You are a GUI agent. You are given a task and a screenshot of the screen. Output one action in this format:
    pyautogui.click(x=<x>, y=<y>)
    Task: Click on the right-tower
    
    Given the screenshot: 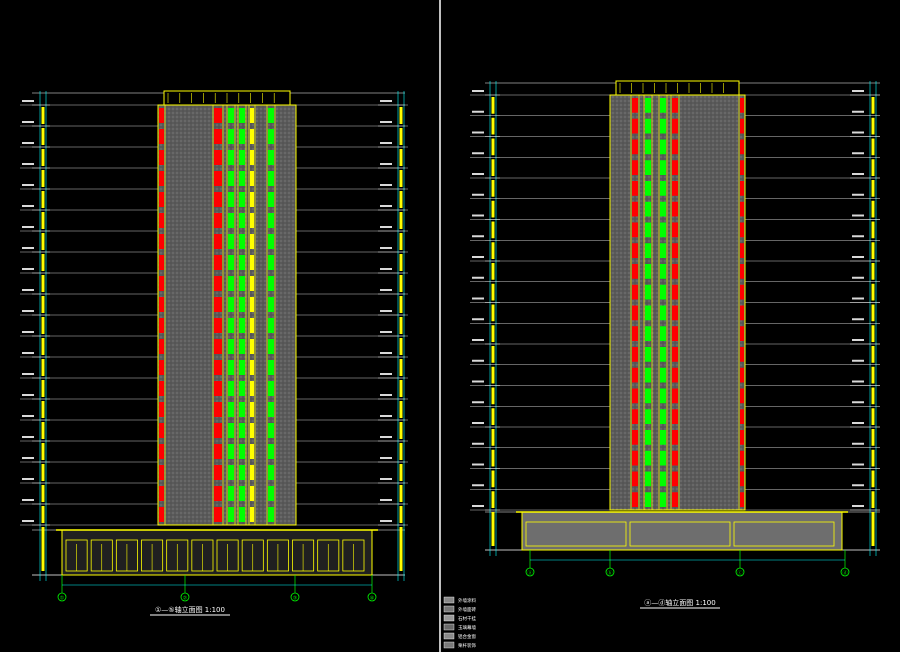 What is the action you would take?
    pyautogui.click(x=677, y=295)
    